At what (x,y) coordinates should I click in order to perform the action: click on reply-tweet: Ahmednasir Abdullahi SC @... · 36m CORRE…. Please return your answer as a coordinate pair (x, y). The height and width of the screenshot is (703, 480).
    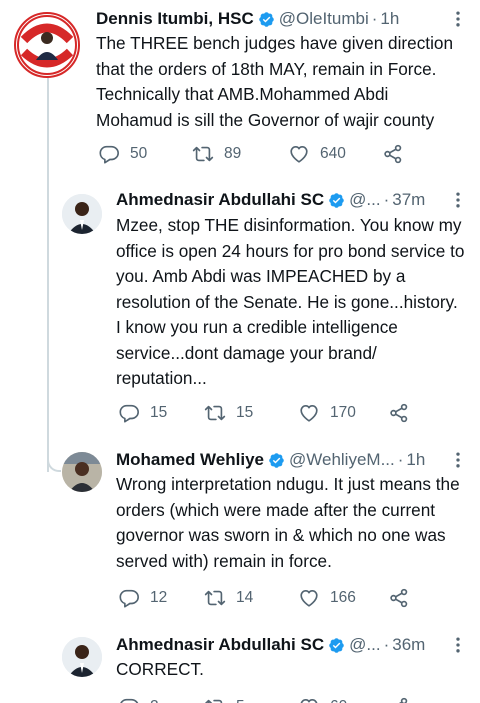
    Looking at the image, I should click on (240, 665).